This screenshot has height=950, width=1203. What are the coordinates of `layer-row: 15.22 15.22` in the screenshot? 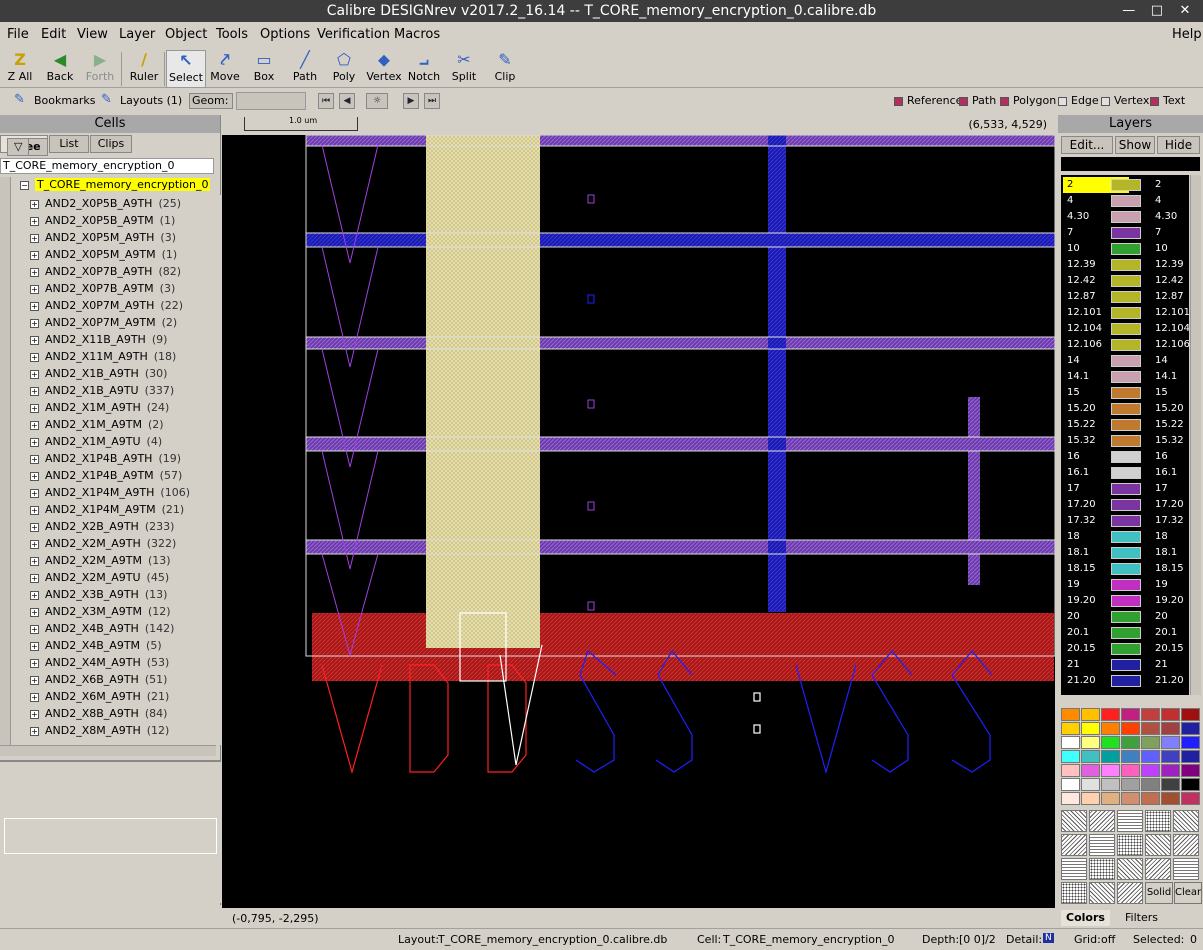 It's located at (1125, 425).